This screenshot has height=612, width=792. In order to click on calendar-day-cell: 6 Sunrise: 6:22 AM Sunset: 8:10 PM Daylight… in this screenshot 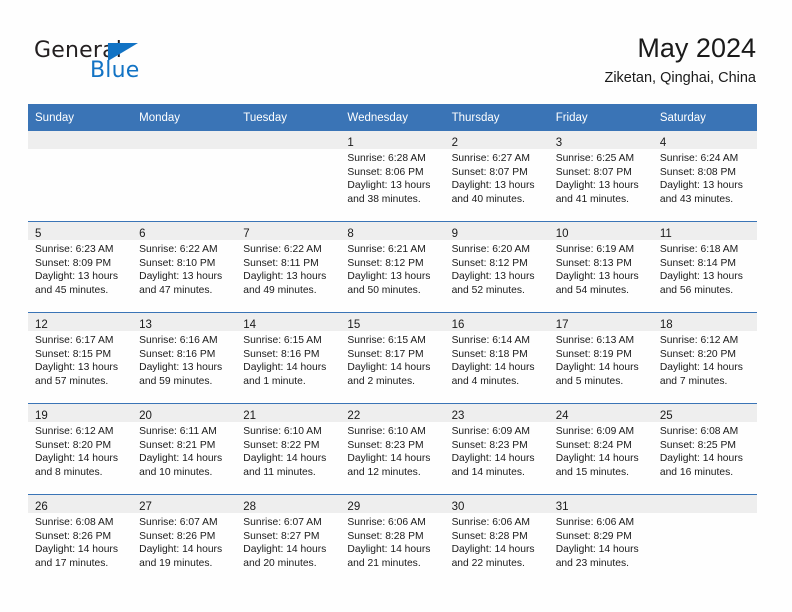, I will do `click(184, 267)`.